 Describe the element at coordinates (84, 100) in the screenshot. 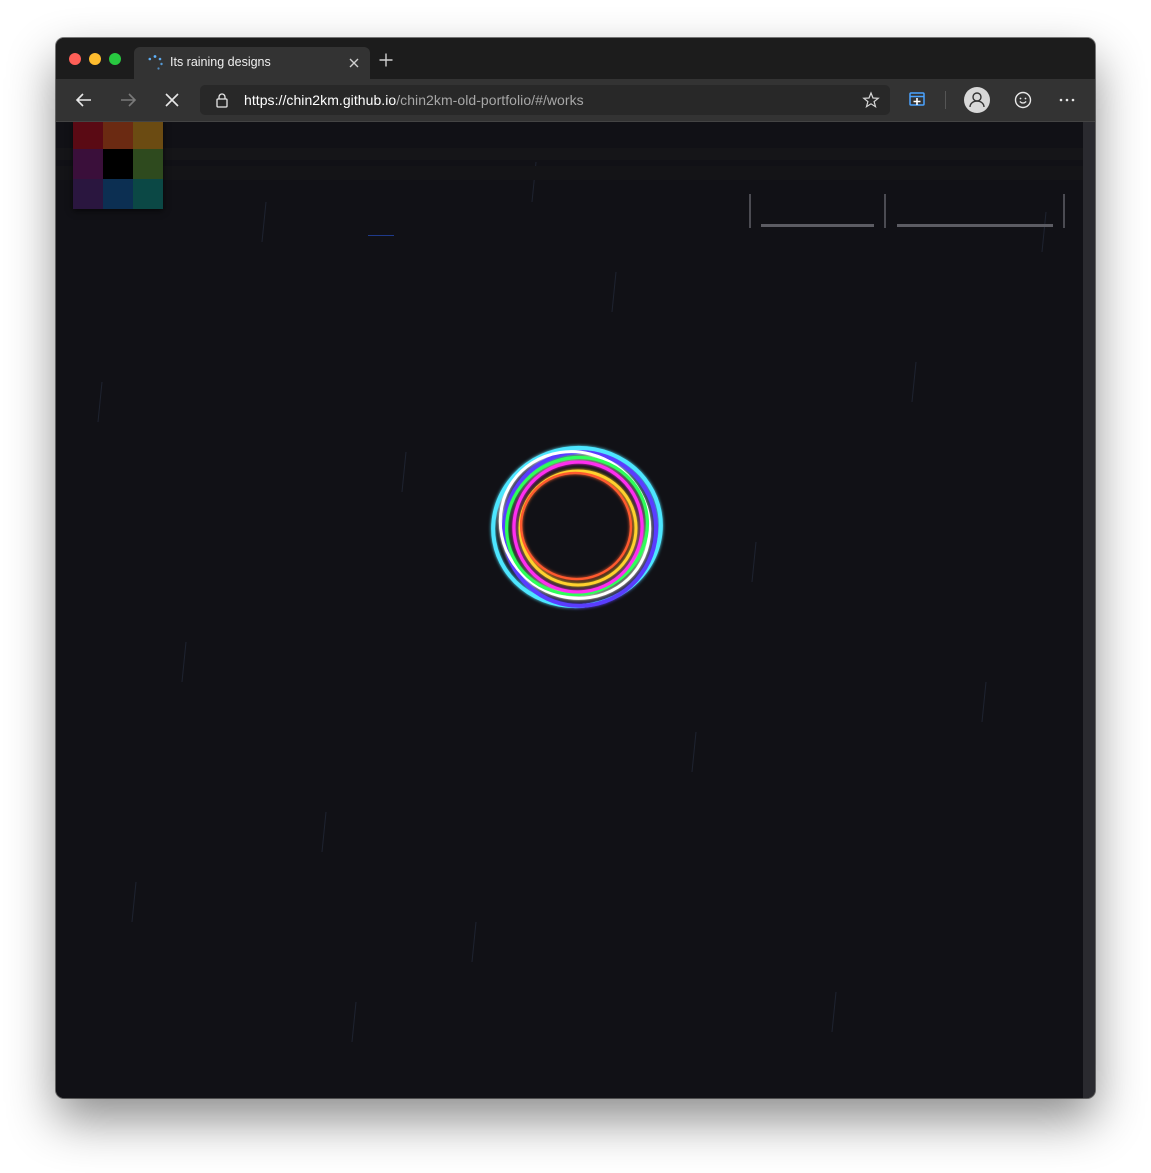

I see `arrow-left-icon` at that location.